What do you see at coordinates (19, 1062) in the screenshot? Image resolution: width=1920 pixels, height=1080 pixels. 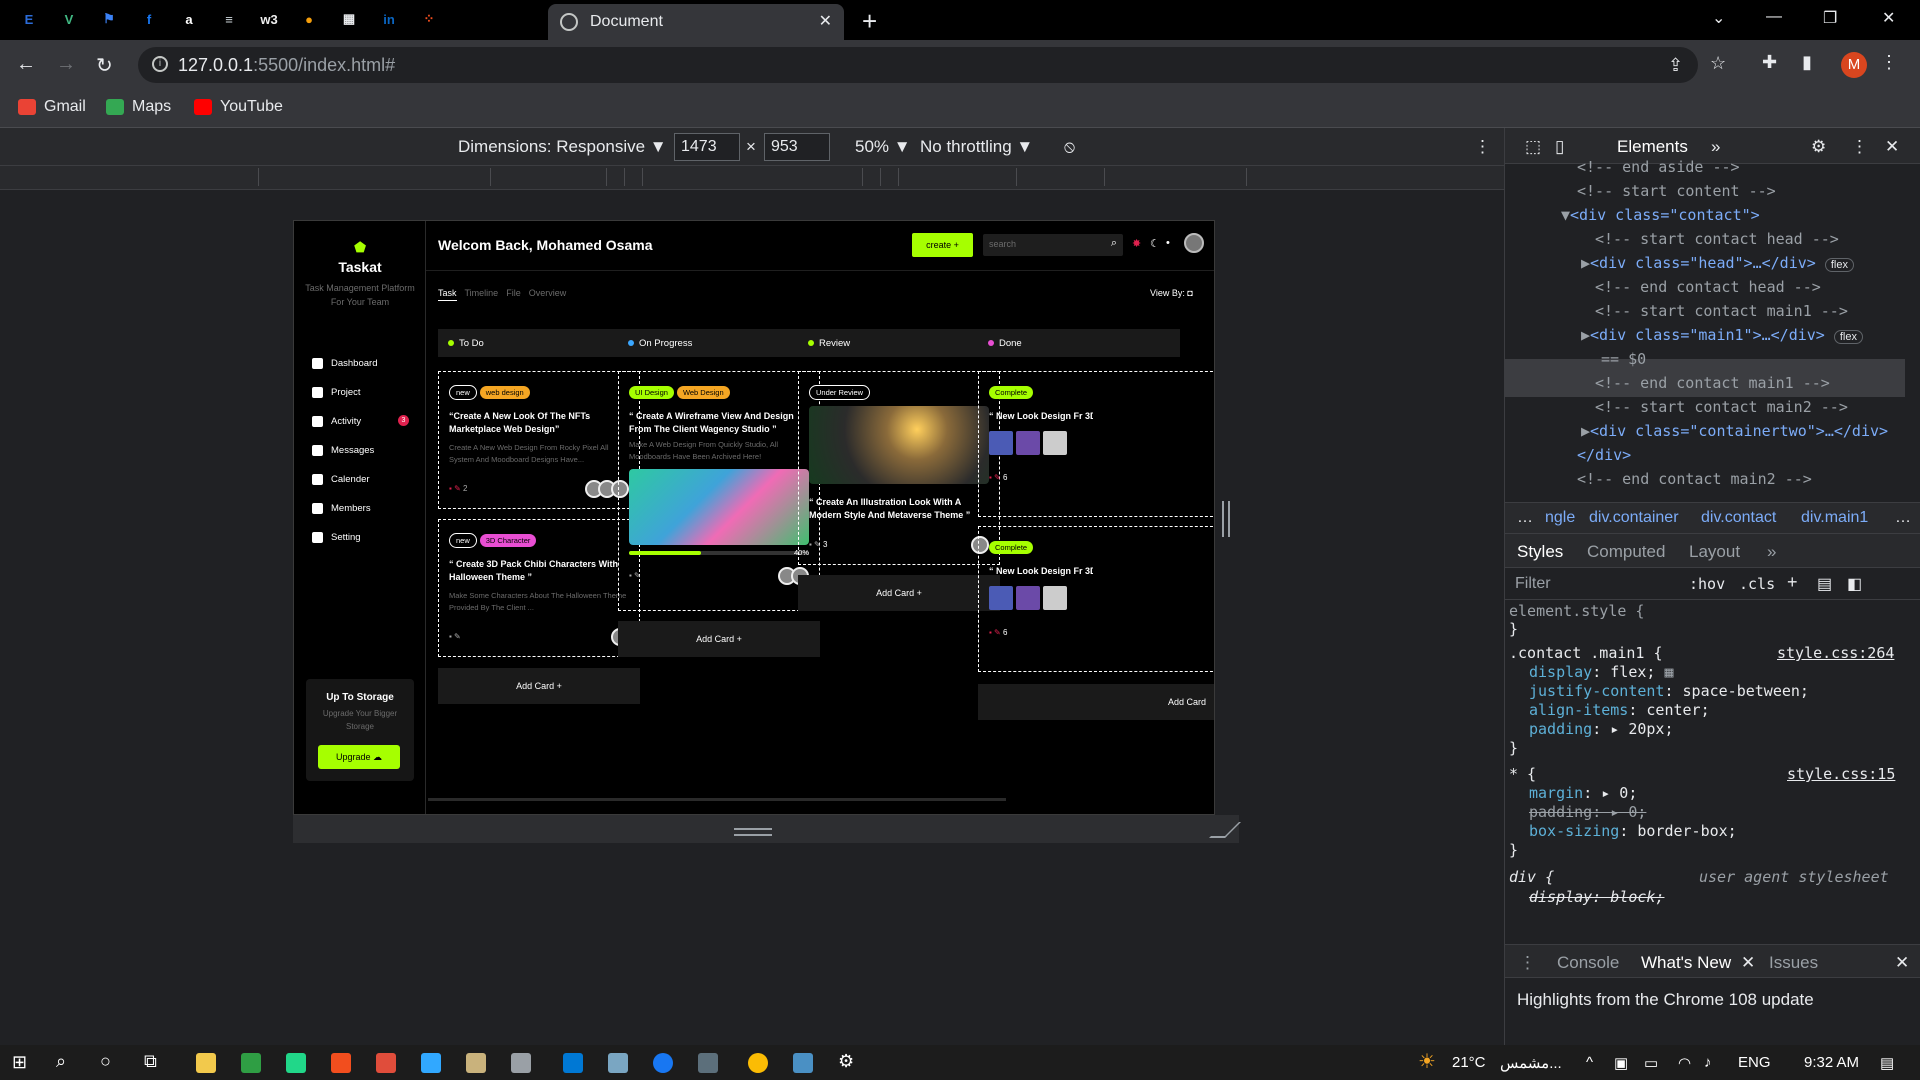 I see `windows-start-icon: ⊞` at bounding box center [19, 1062].